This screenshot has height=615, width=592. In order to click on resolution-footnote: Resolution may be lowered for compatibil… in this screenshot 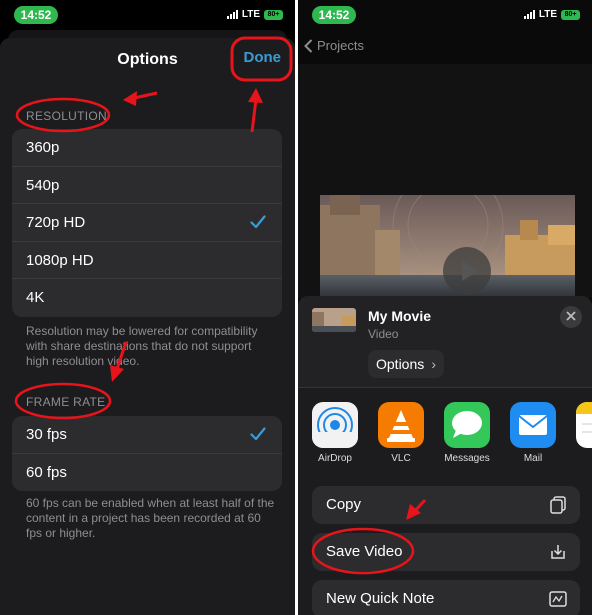, I will do `click(142, 346)`.